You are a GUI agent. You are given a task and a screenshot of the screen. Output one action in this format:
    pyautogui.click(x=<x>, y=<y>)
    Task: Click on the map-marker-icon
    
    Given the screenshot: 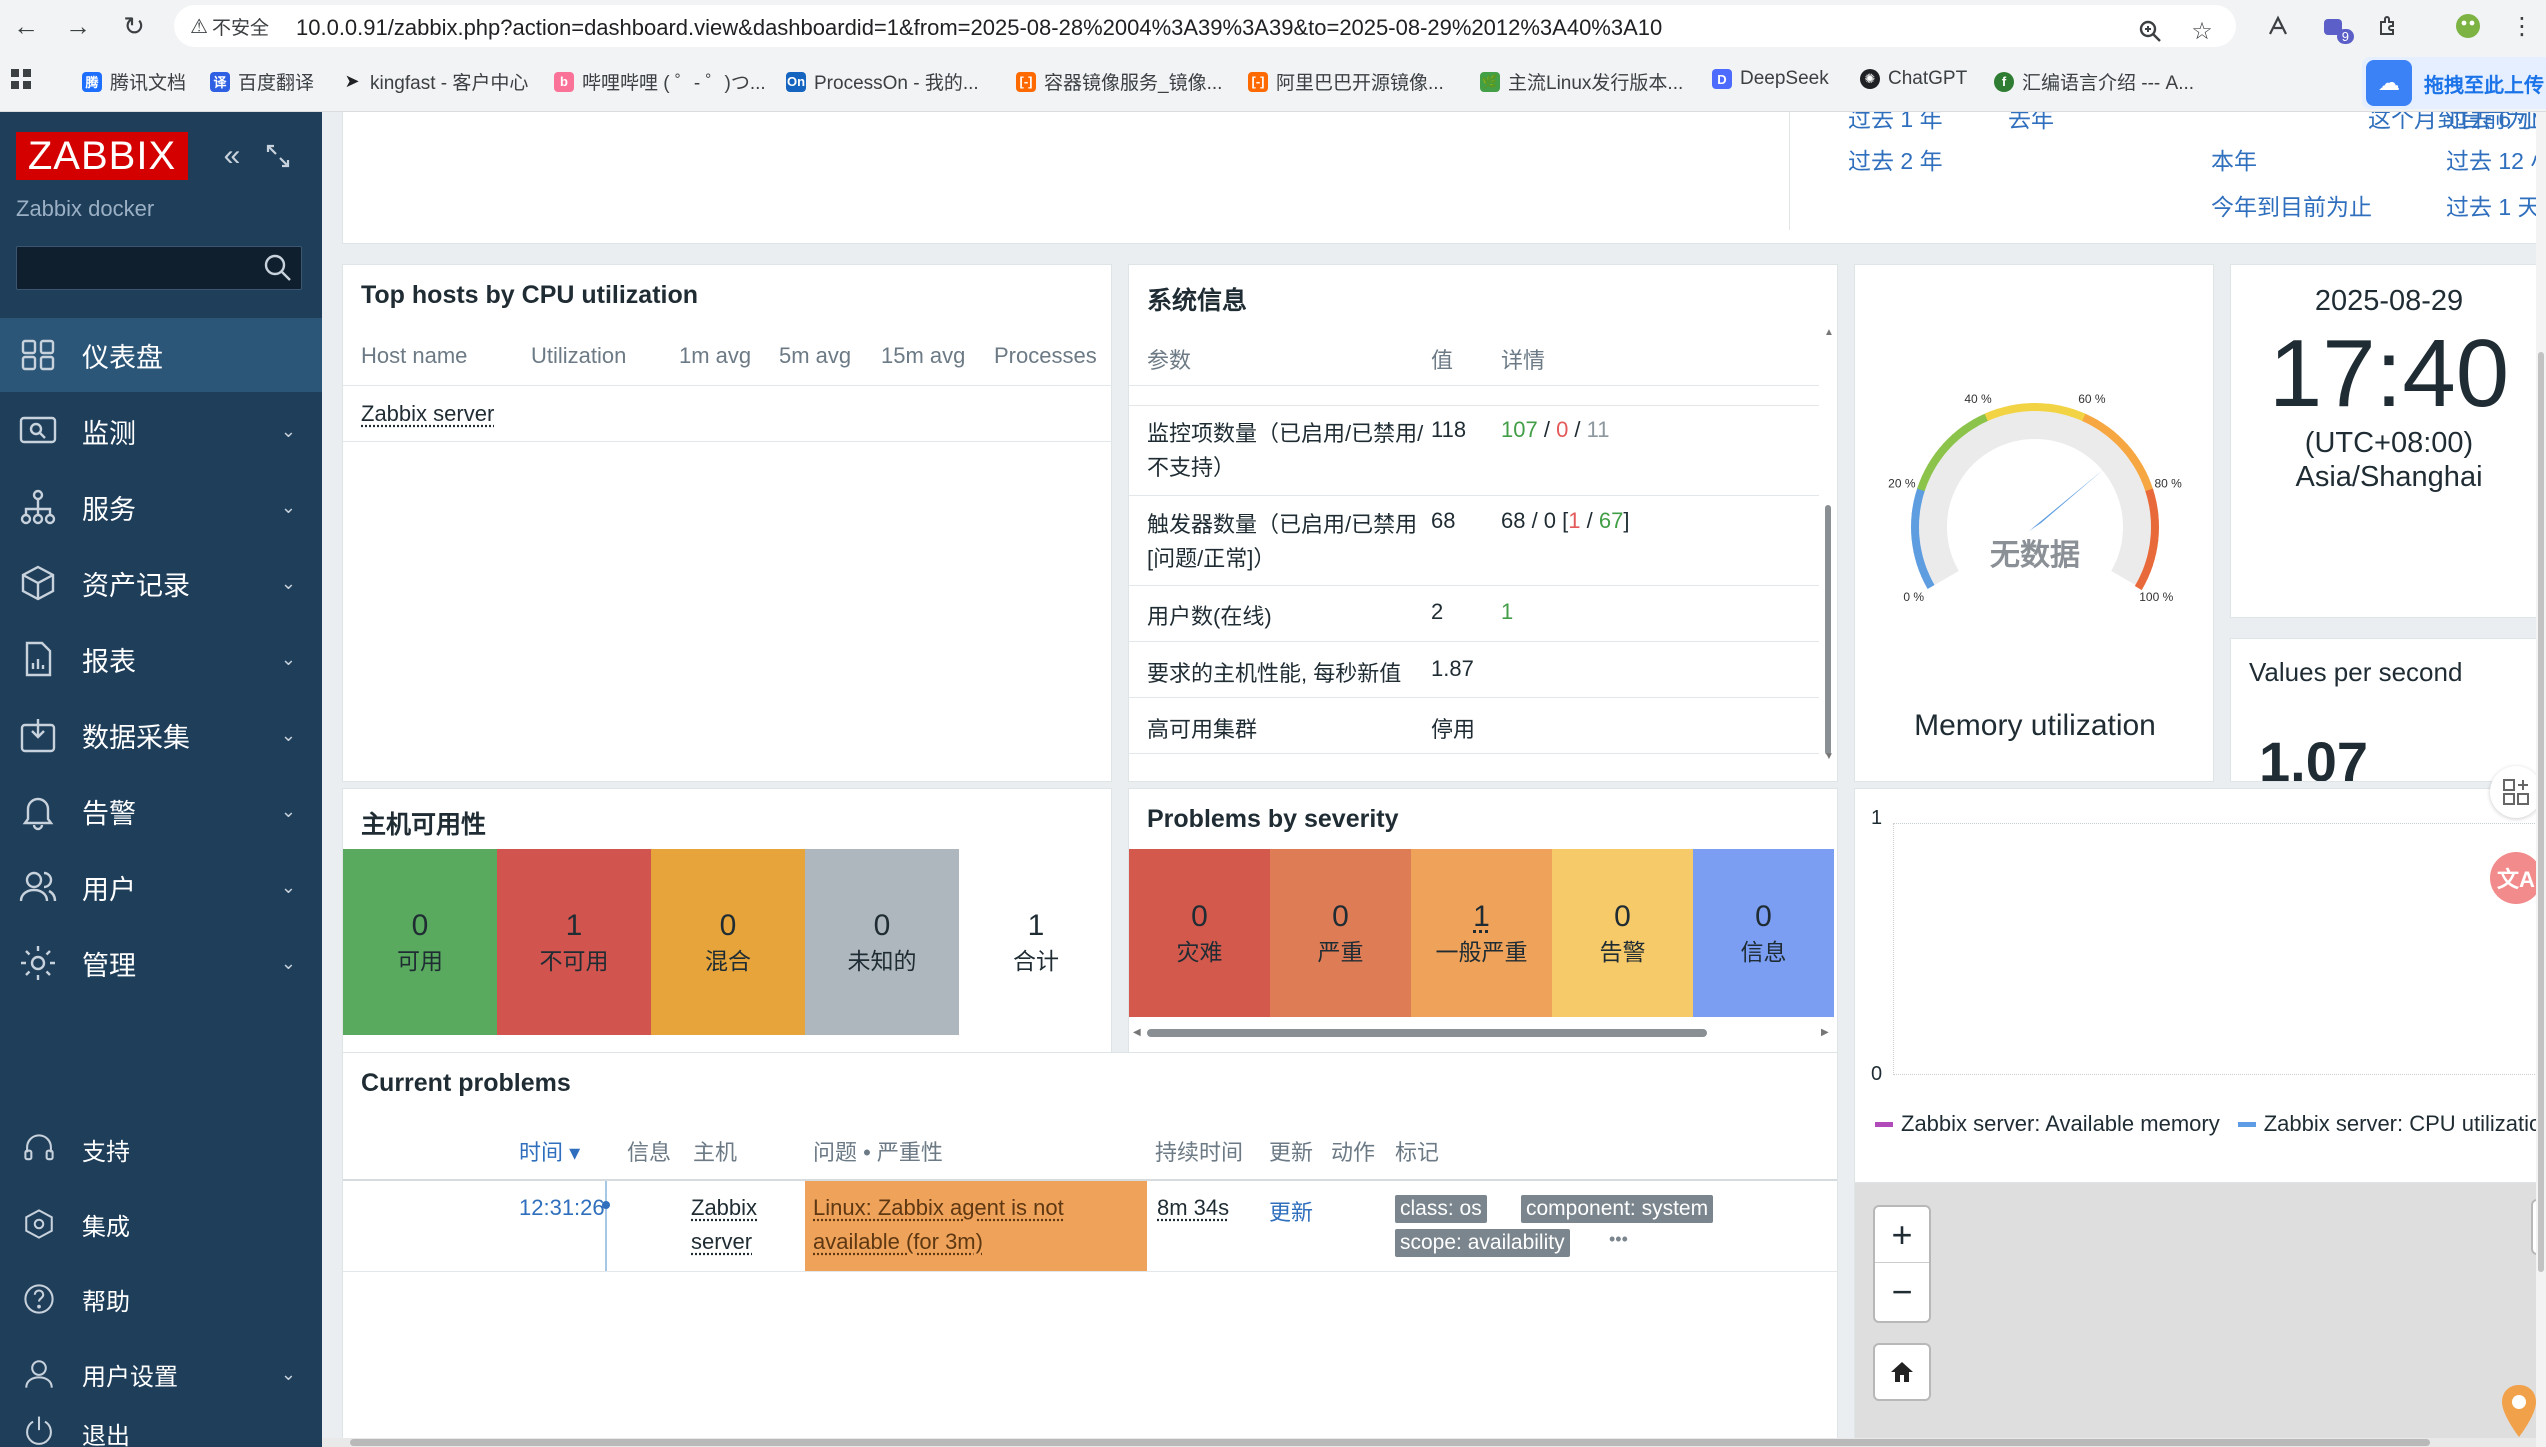 What is the action you would take?
    pyautogui.click(x=2519, y=1411)
    